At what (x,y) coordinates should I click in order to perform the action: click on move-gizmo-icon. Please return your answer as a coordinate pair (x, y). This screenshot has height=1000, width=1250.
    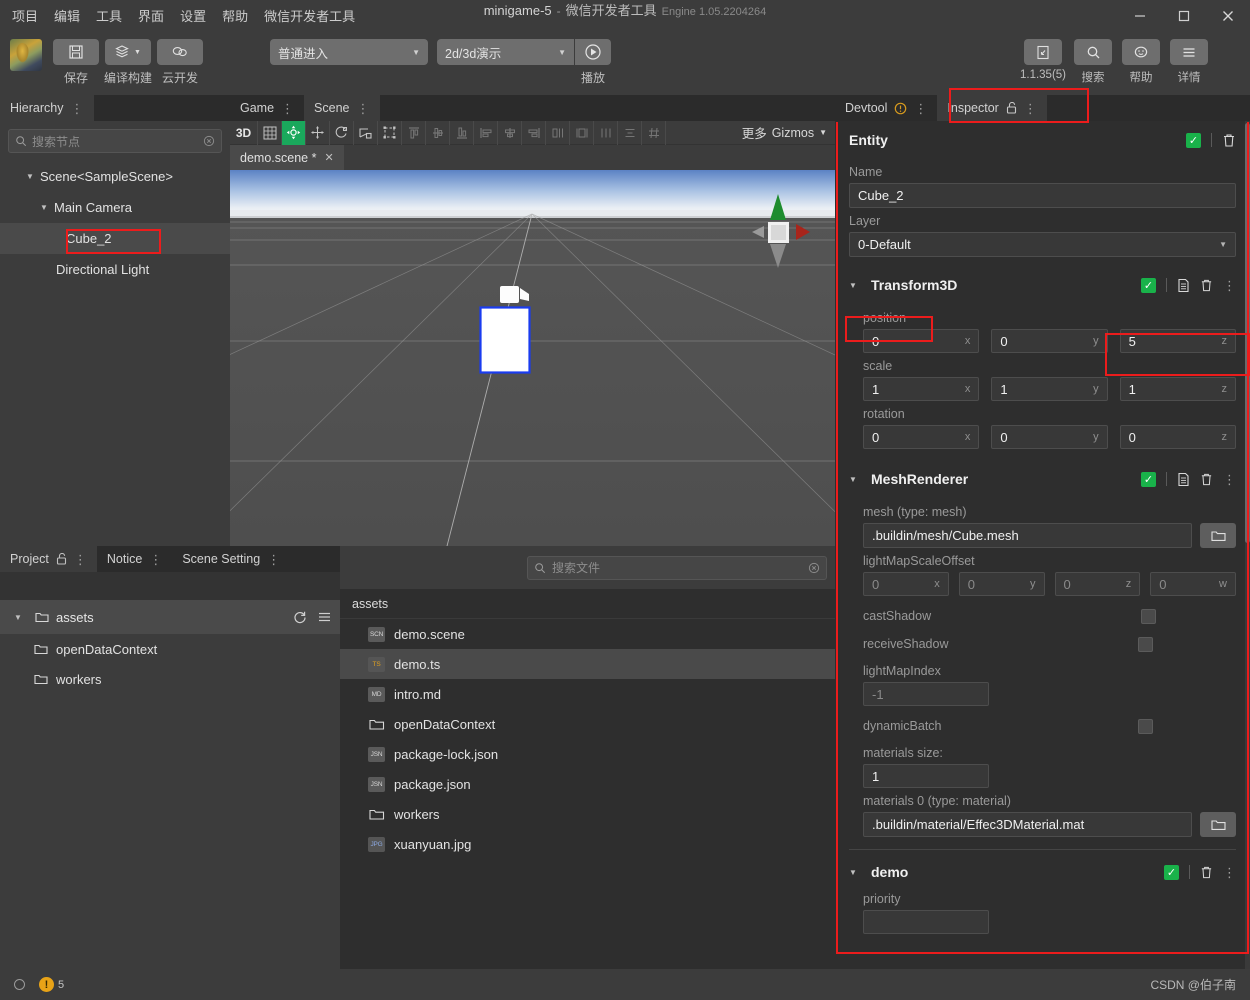
    Looking at the image, I should click on (294, 132).